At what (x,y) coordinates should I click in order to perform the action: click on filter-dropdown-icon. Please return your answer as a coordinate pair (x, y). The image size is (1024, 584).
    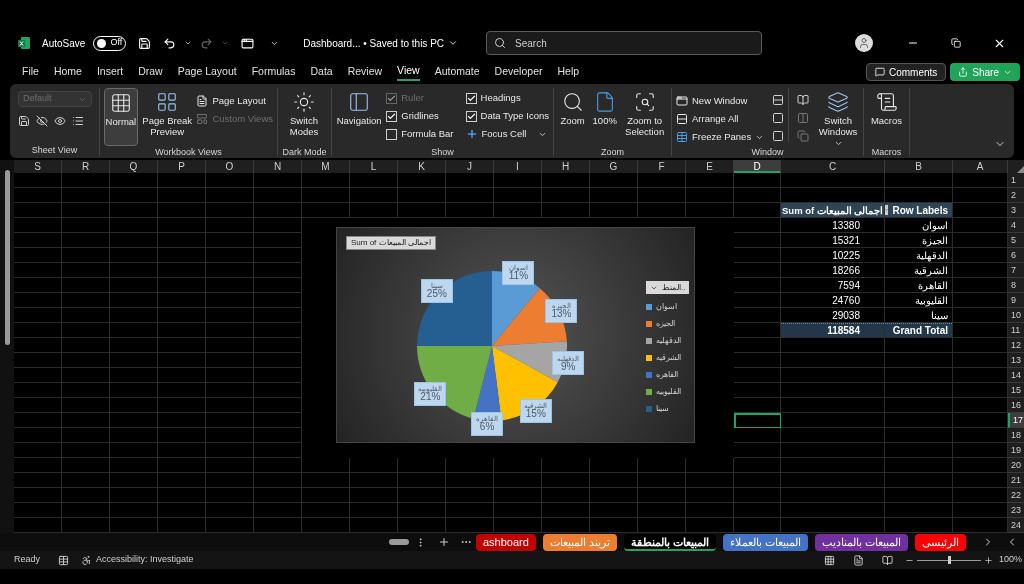
    Looking at the image, I should click on (887, 210).